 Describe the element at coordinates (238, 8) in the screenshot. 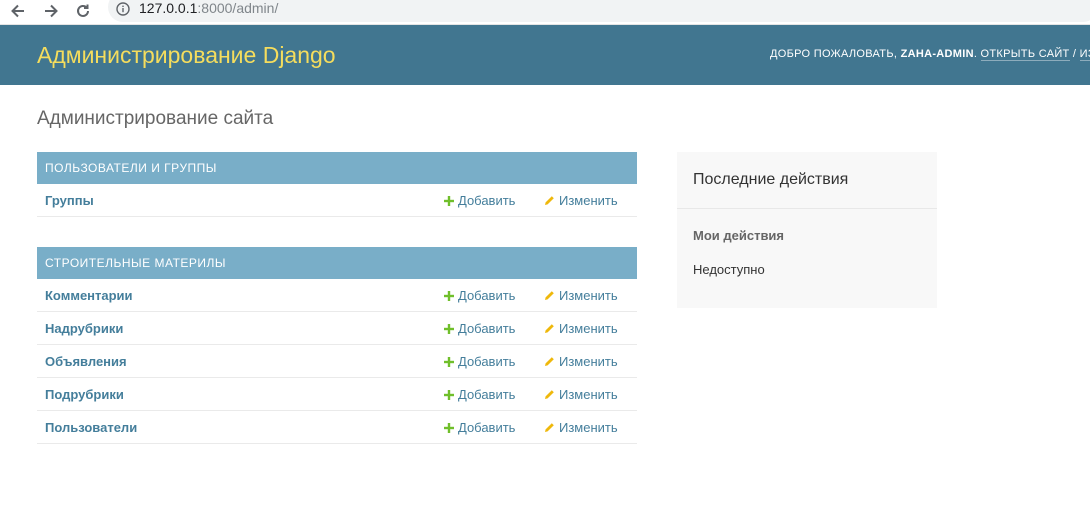

I see `url-path: :8000/admin/` at that location.